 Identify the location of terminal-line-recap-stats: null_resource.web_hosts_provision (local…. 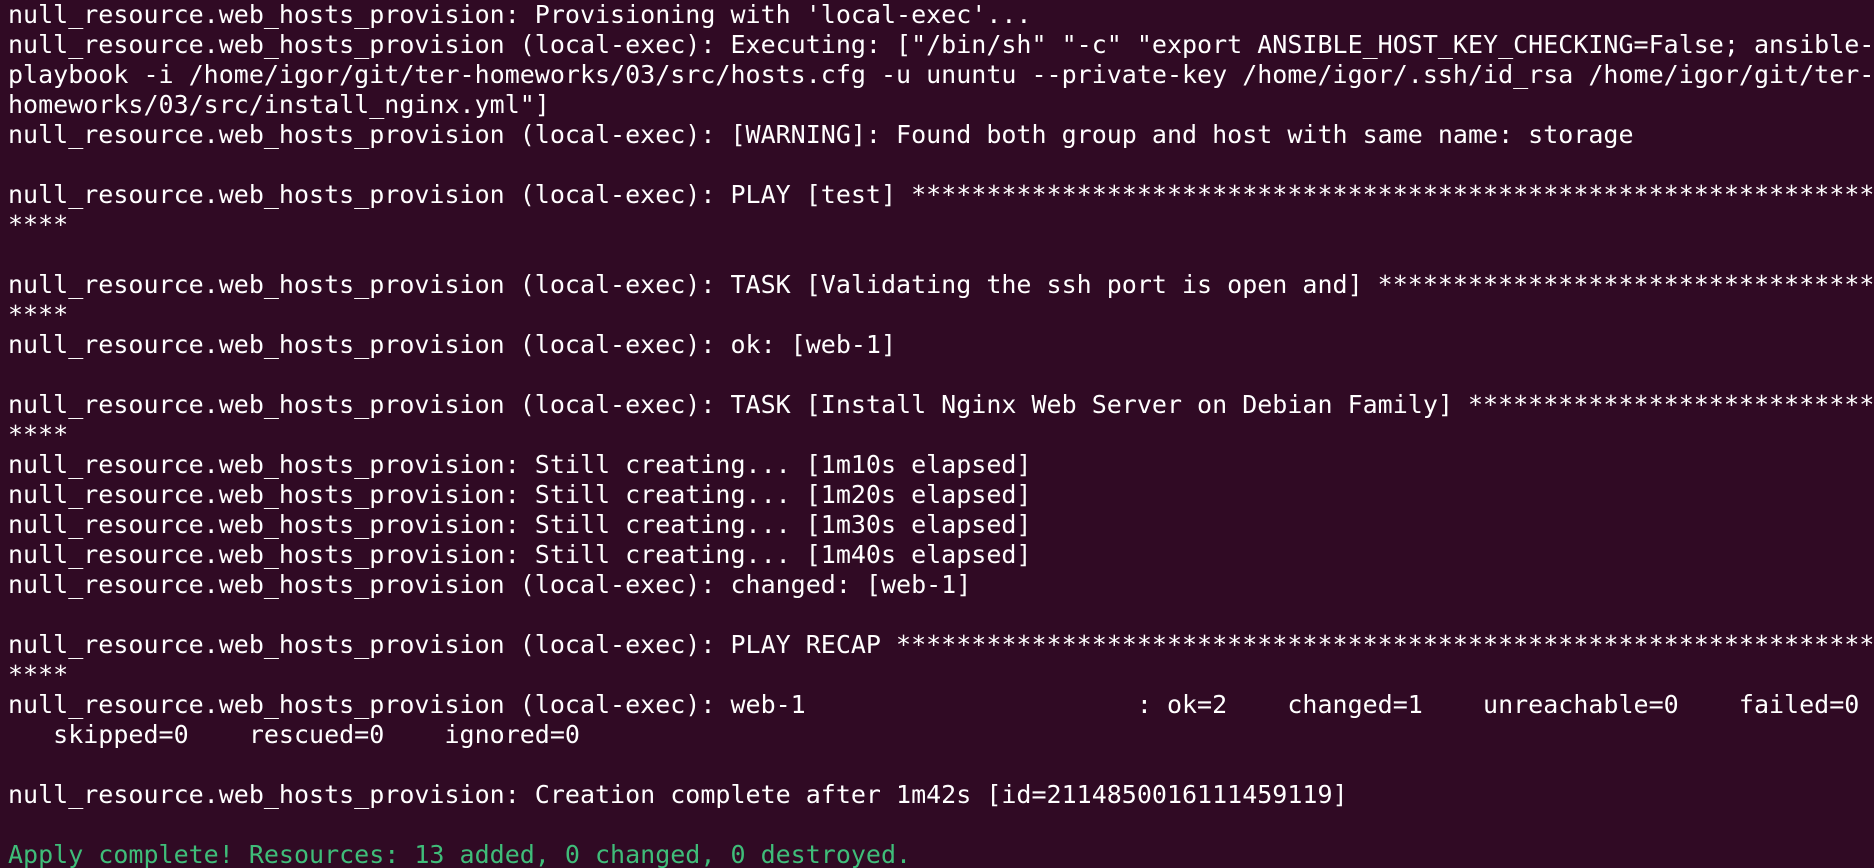
(934, 704).